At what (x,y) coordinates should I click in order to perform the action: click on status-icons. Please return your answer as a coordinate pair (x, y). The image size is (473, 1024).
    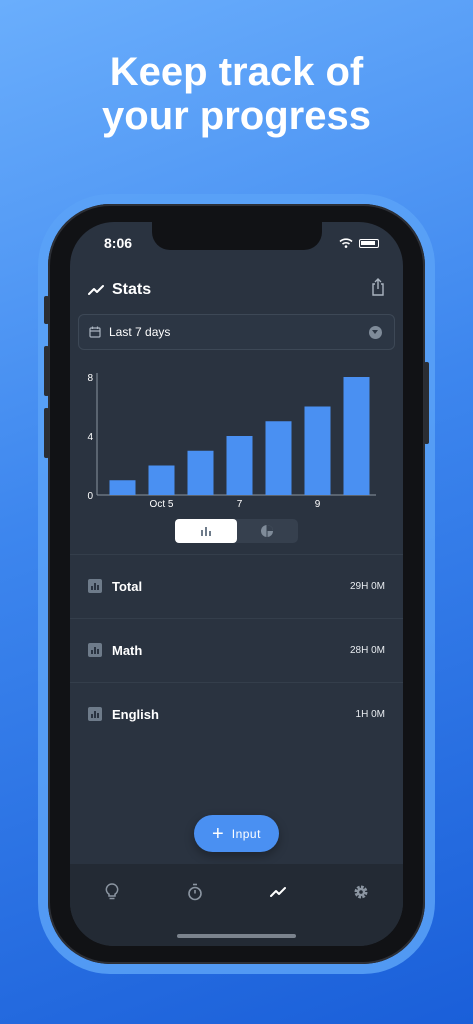
    Looking at the image, I should click on (359, 243).